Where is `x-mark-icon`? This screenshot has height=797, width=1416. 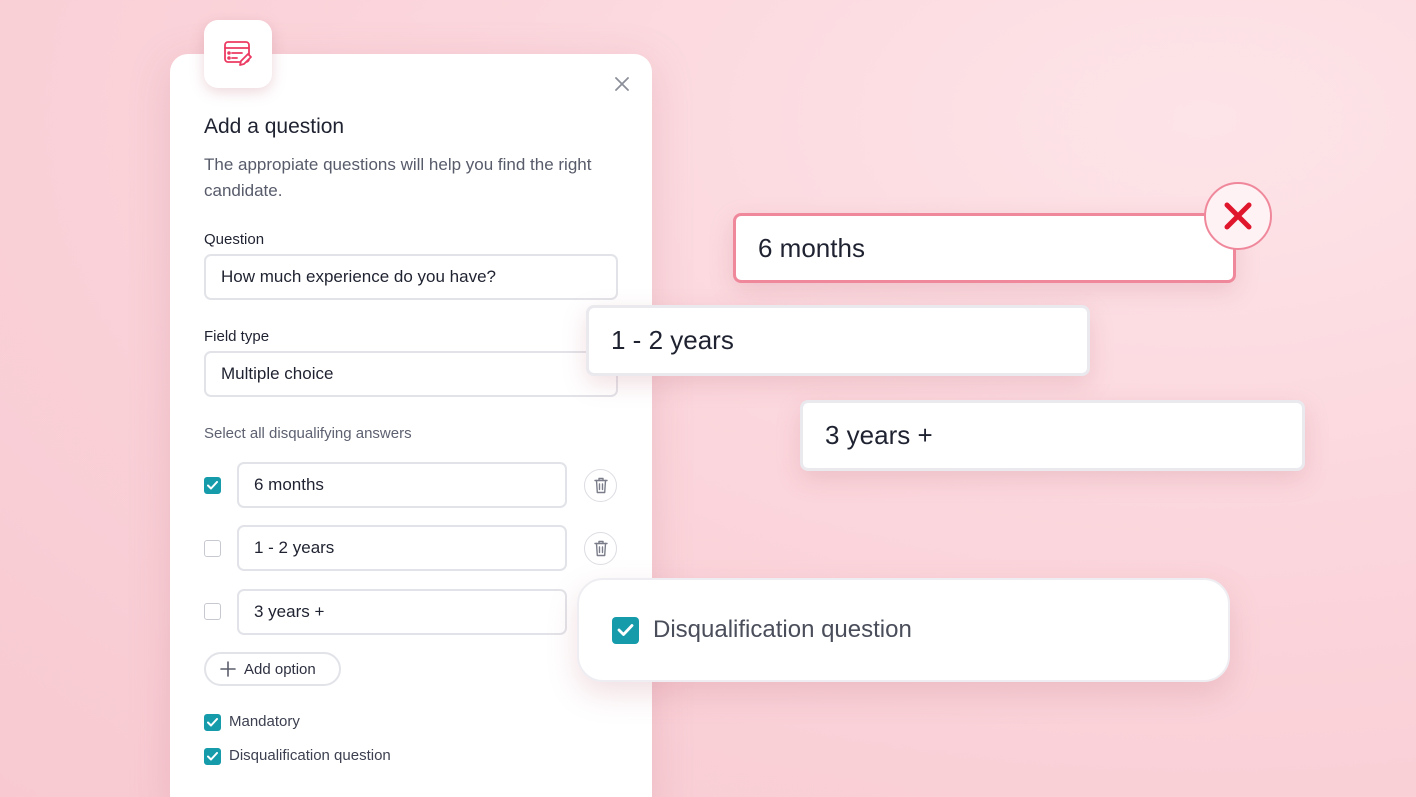
x-mark-icon is located at coordinates (1238, 216).